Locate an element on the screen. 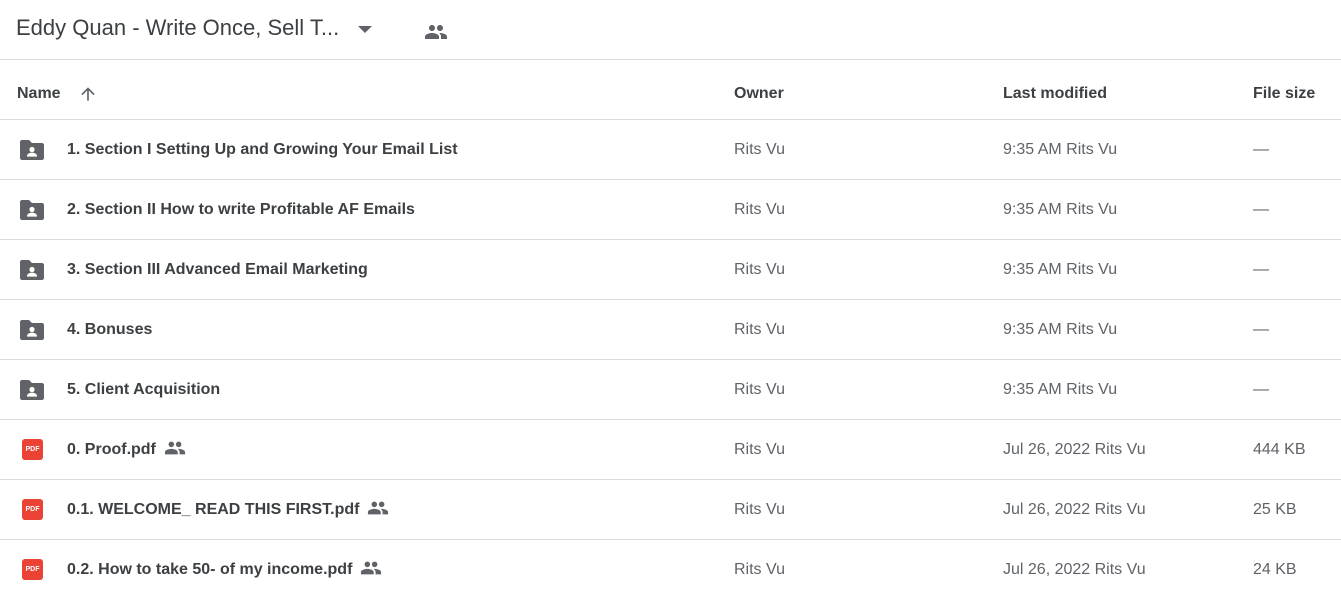 The height and width of the screenshot is (597, 1341). file-name: 0.1. WELCOME_ READ THIS FIRST.pdf is located at coordinates (228, 510).